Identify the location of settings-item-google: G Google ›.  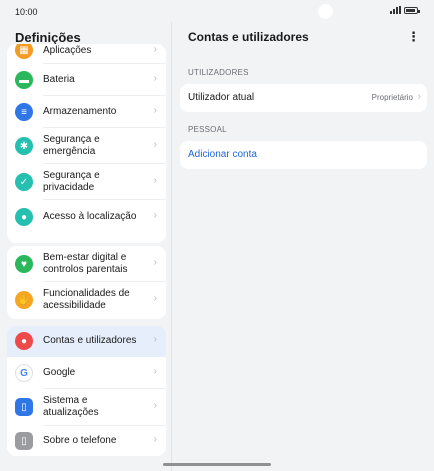
(86, 373).